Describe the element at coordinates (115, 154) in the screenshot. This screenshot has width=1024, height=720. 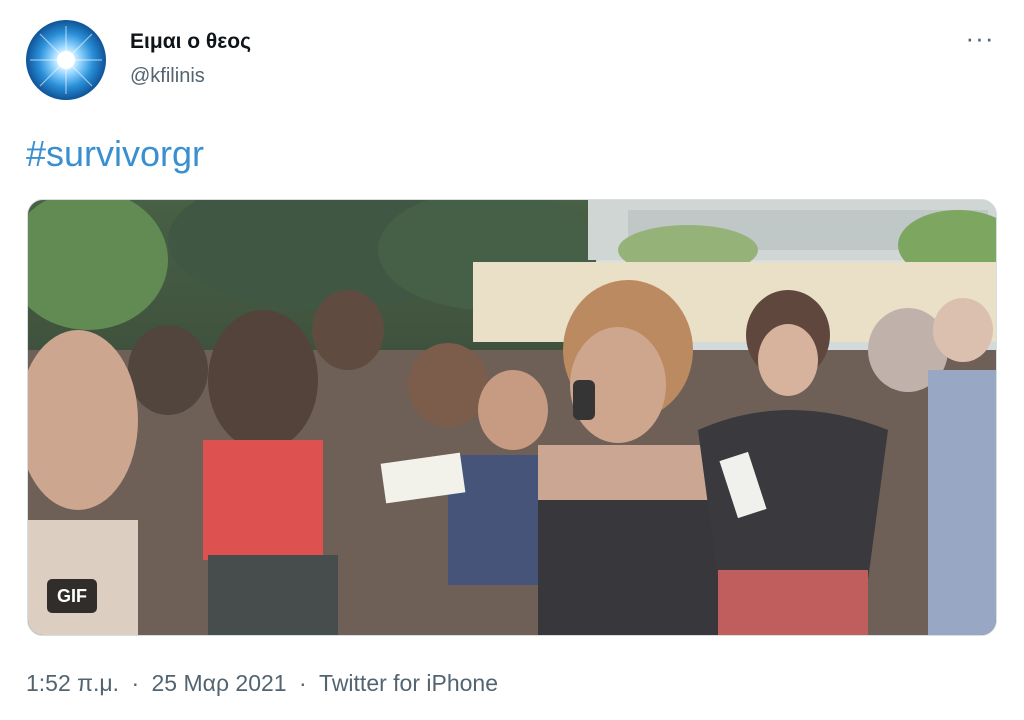
I see `hashtag-link: #survivorgr` at that location.